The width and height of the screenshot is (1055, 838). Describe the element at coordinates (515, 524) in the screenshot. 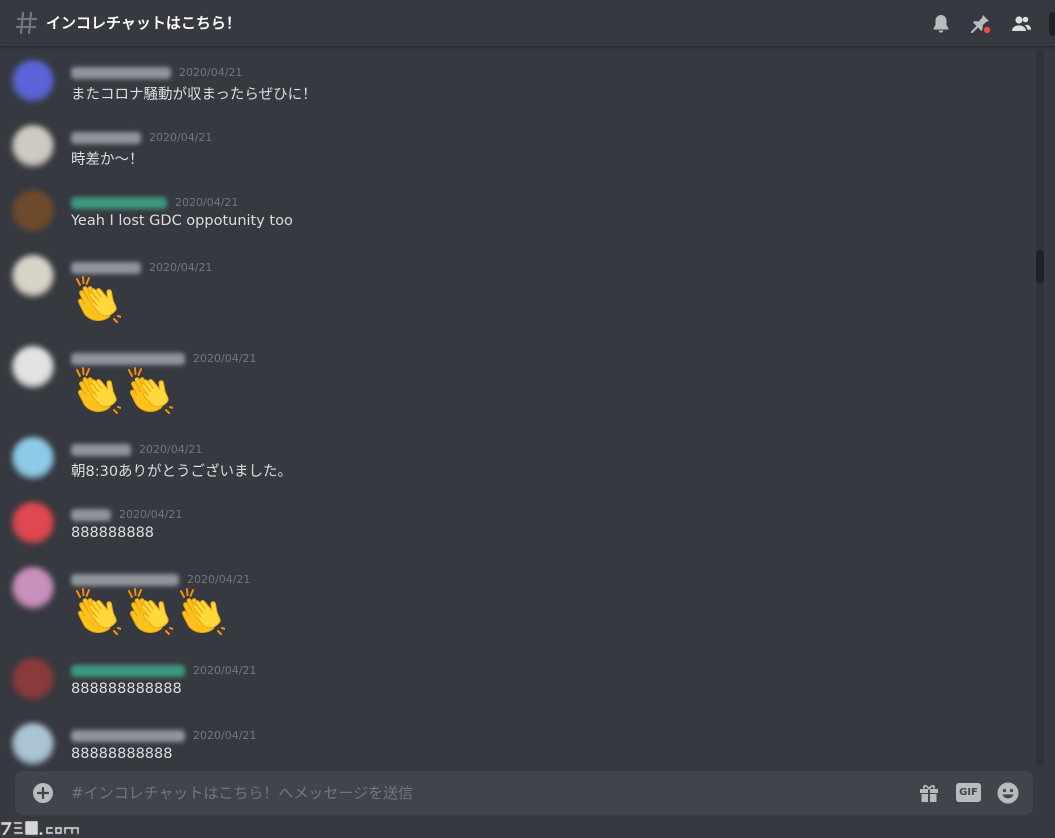

I see `message-item: 2020/04/21 888888888` at that location.